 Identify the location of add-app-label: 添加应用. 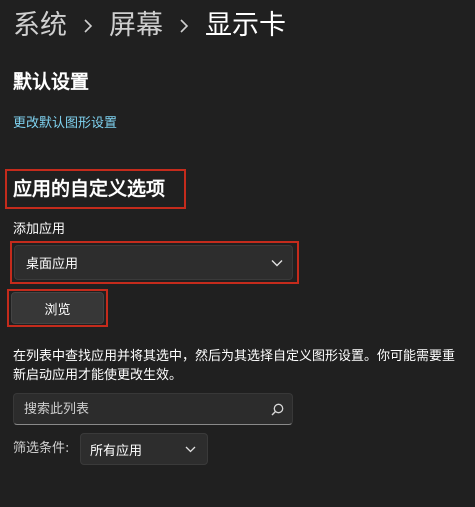
(39, 229).